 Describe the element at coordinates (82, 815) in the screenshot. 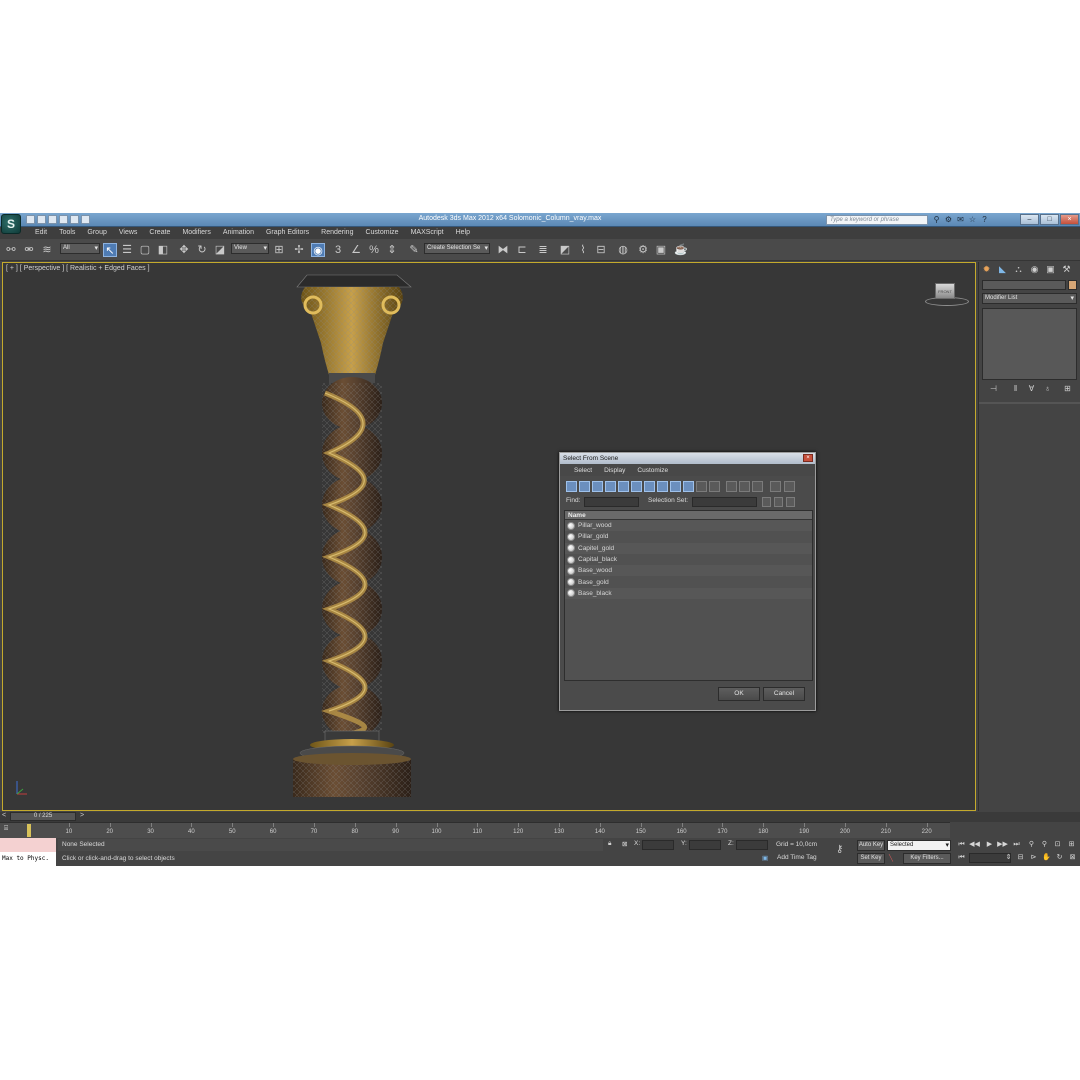

I see `time-slider-next-icon: >` at that location.